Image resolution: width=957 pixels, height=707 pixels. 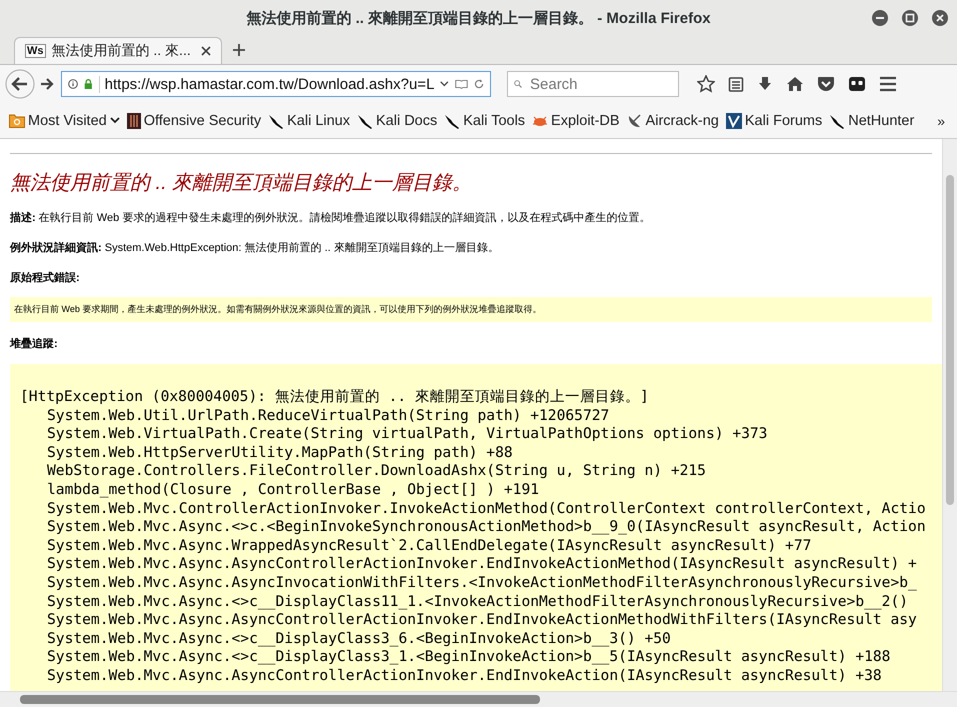 What do you see at coordinates (494, 120) in the screenshot?
I see `bookmark-label: Kali Tools` at bounding box center [494, 120].